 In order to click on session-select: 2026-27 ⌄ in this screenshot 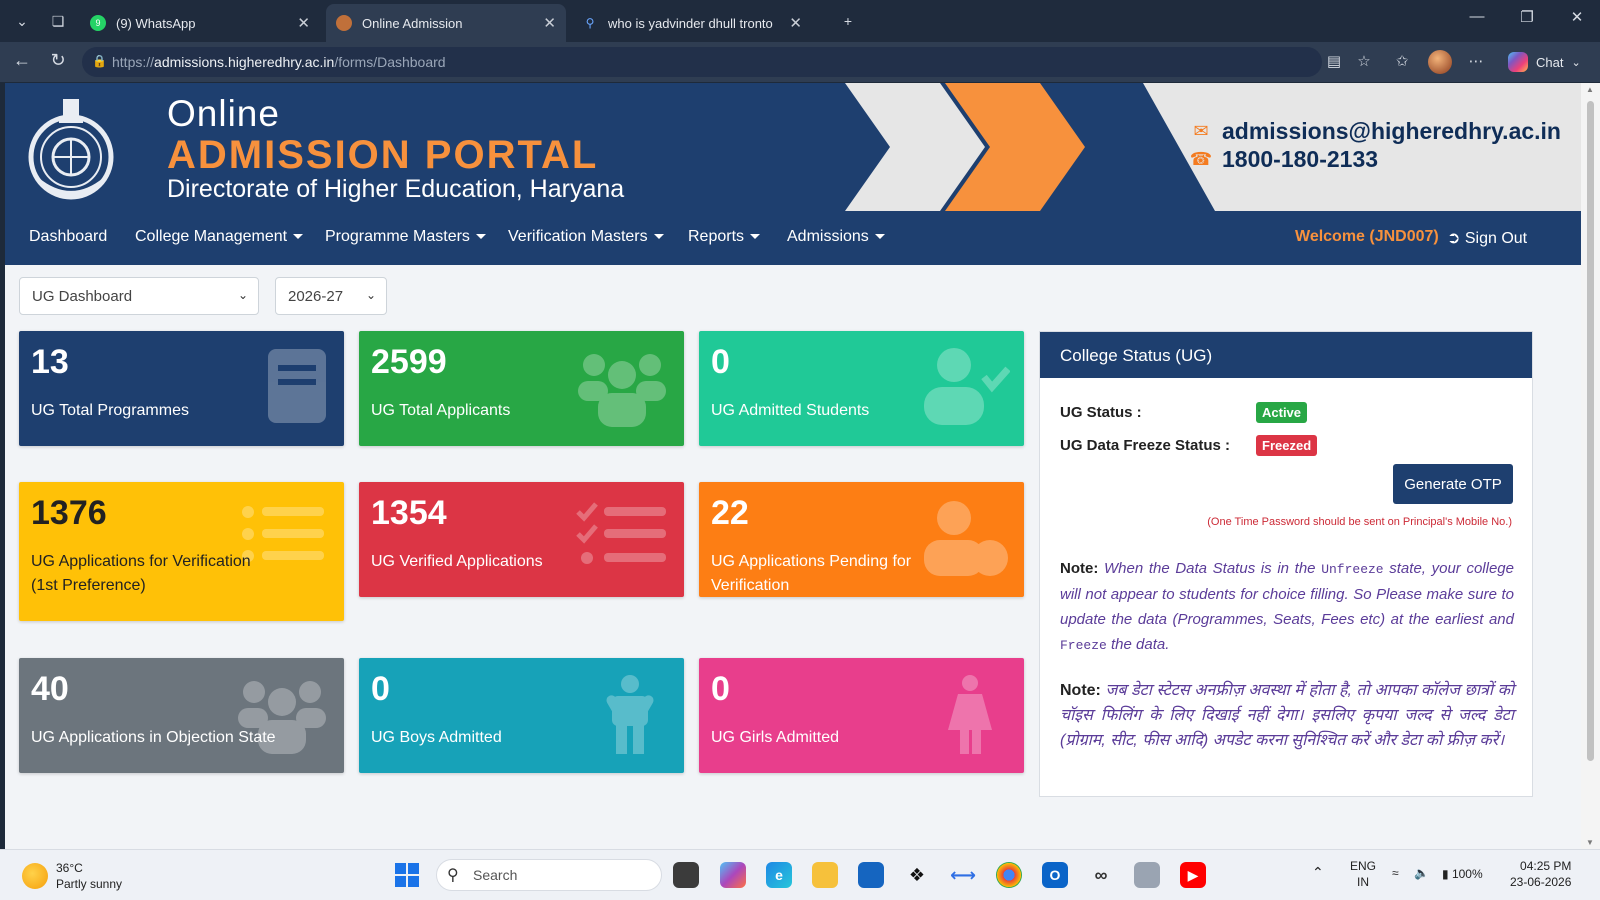, I will do `click(331, 296)`.